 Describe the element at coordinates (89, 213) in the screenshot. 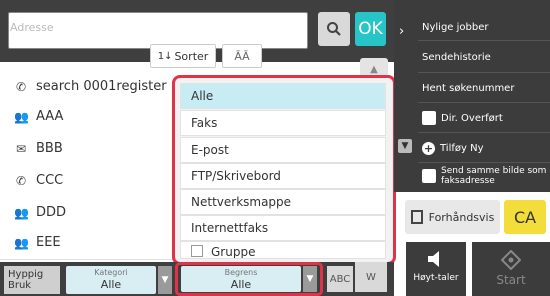

I see `list-item: 👥 DDD` at that location.